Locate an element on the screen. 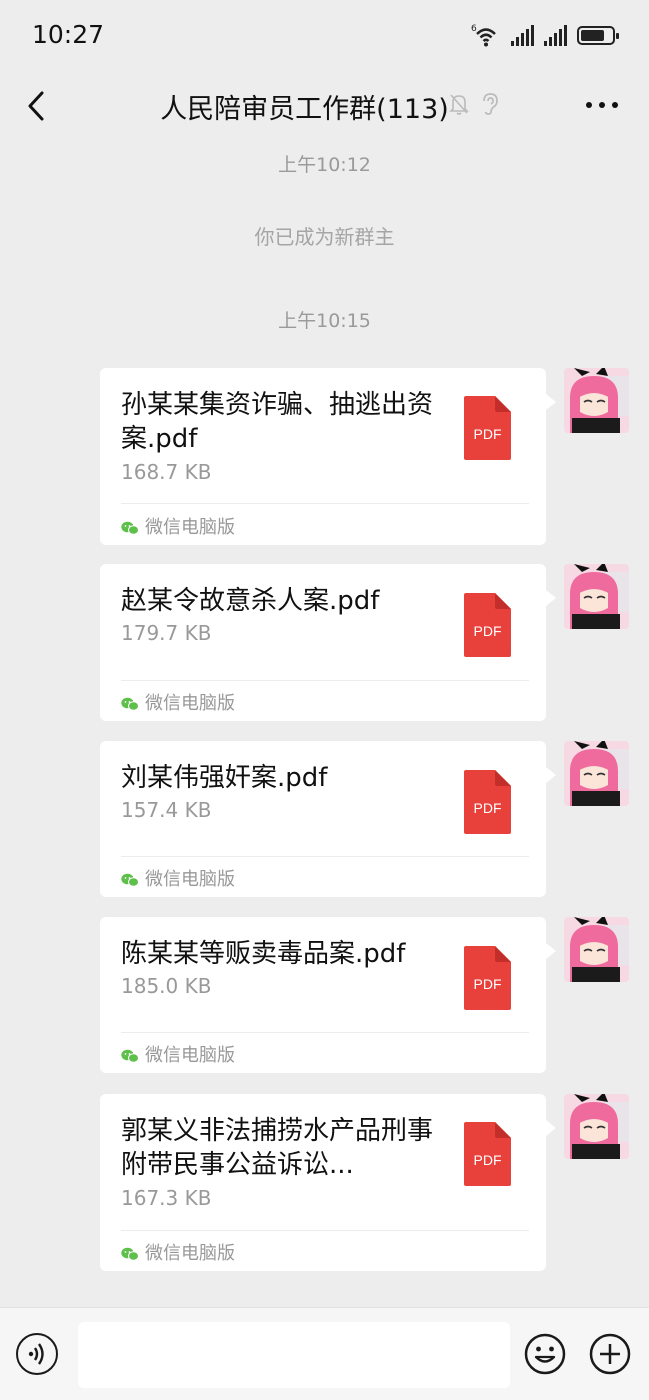  chat-header: 人民陪审员工作群(113) is located at coordinates (324, 106).